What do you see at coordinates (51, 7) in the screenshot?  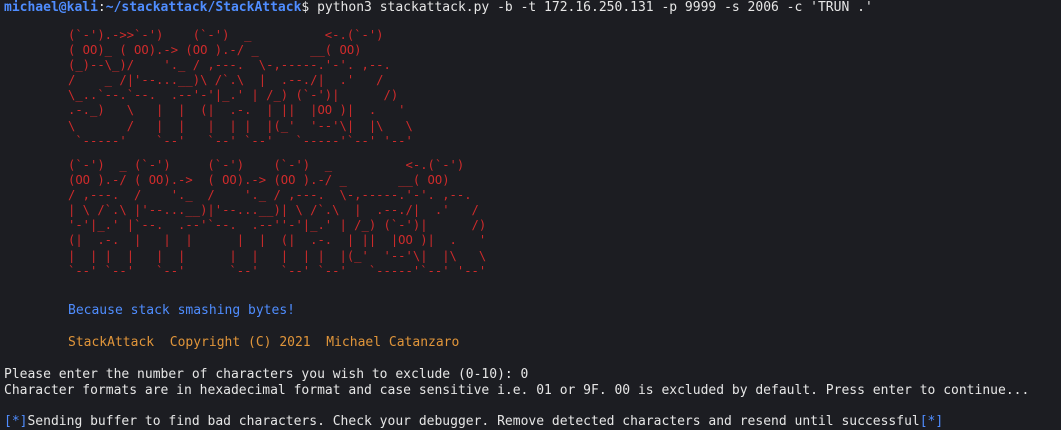 I see `prompt-user-host: michael@kali` at bounding box center [51, 7].